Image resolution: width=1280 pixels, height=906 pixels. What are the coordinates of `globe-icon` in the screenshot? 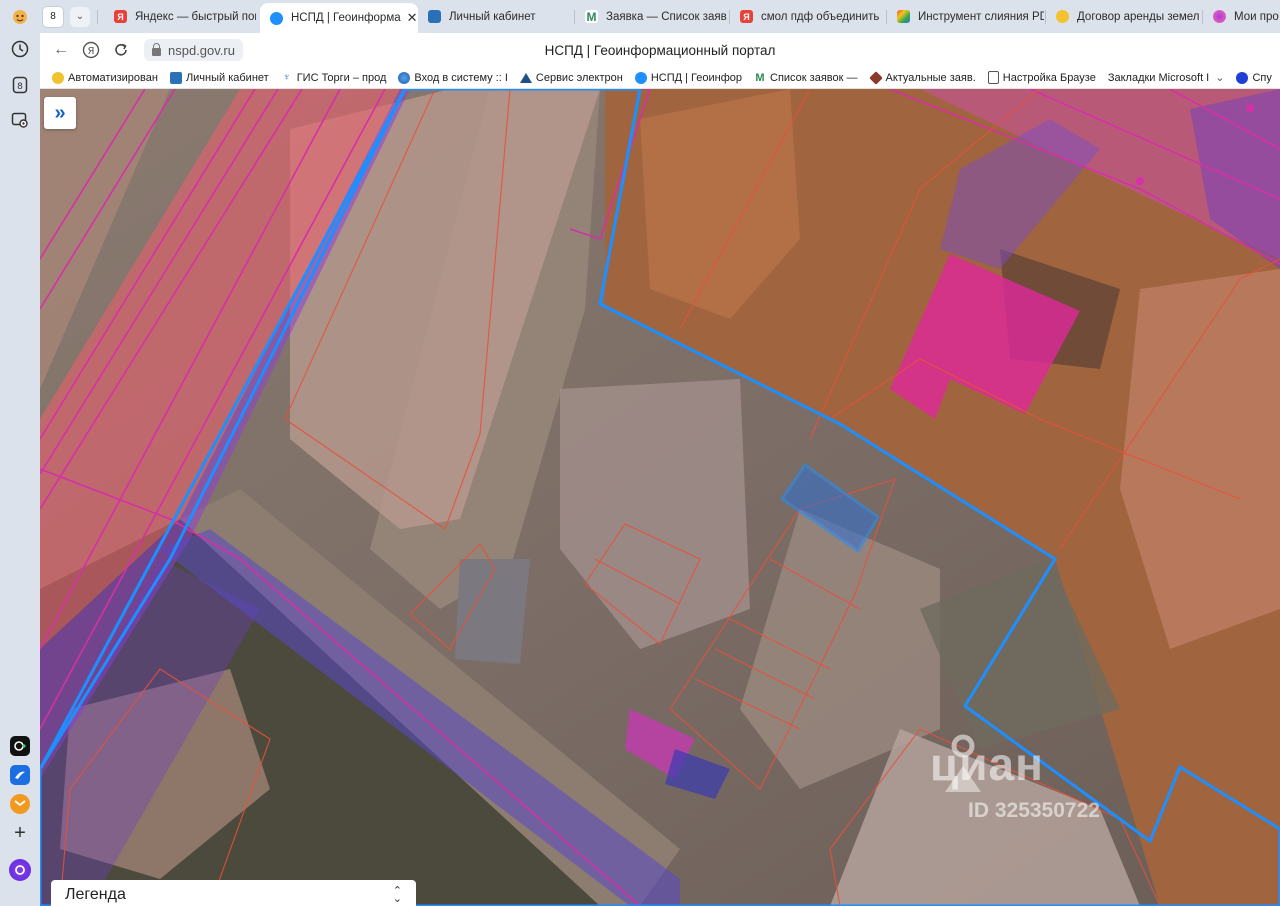 It's located at (404, 77).